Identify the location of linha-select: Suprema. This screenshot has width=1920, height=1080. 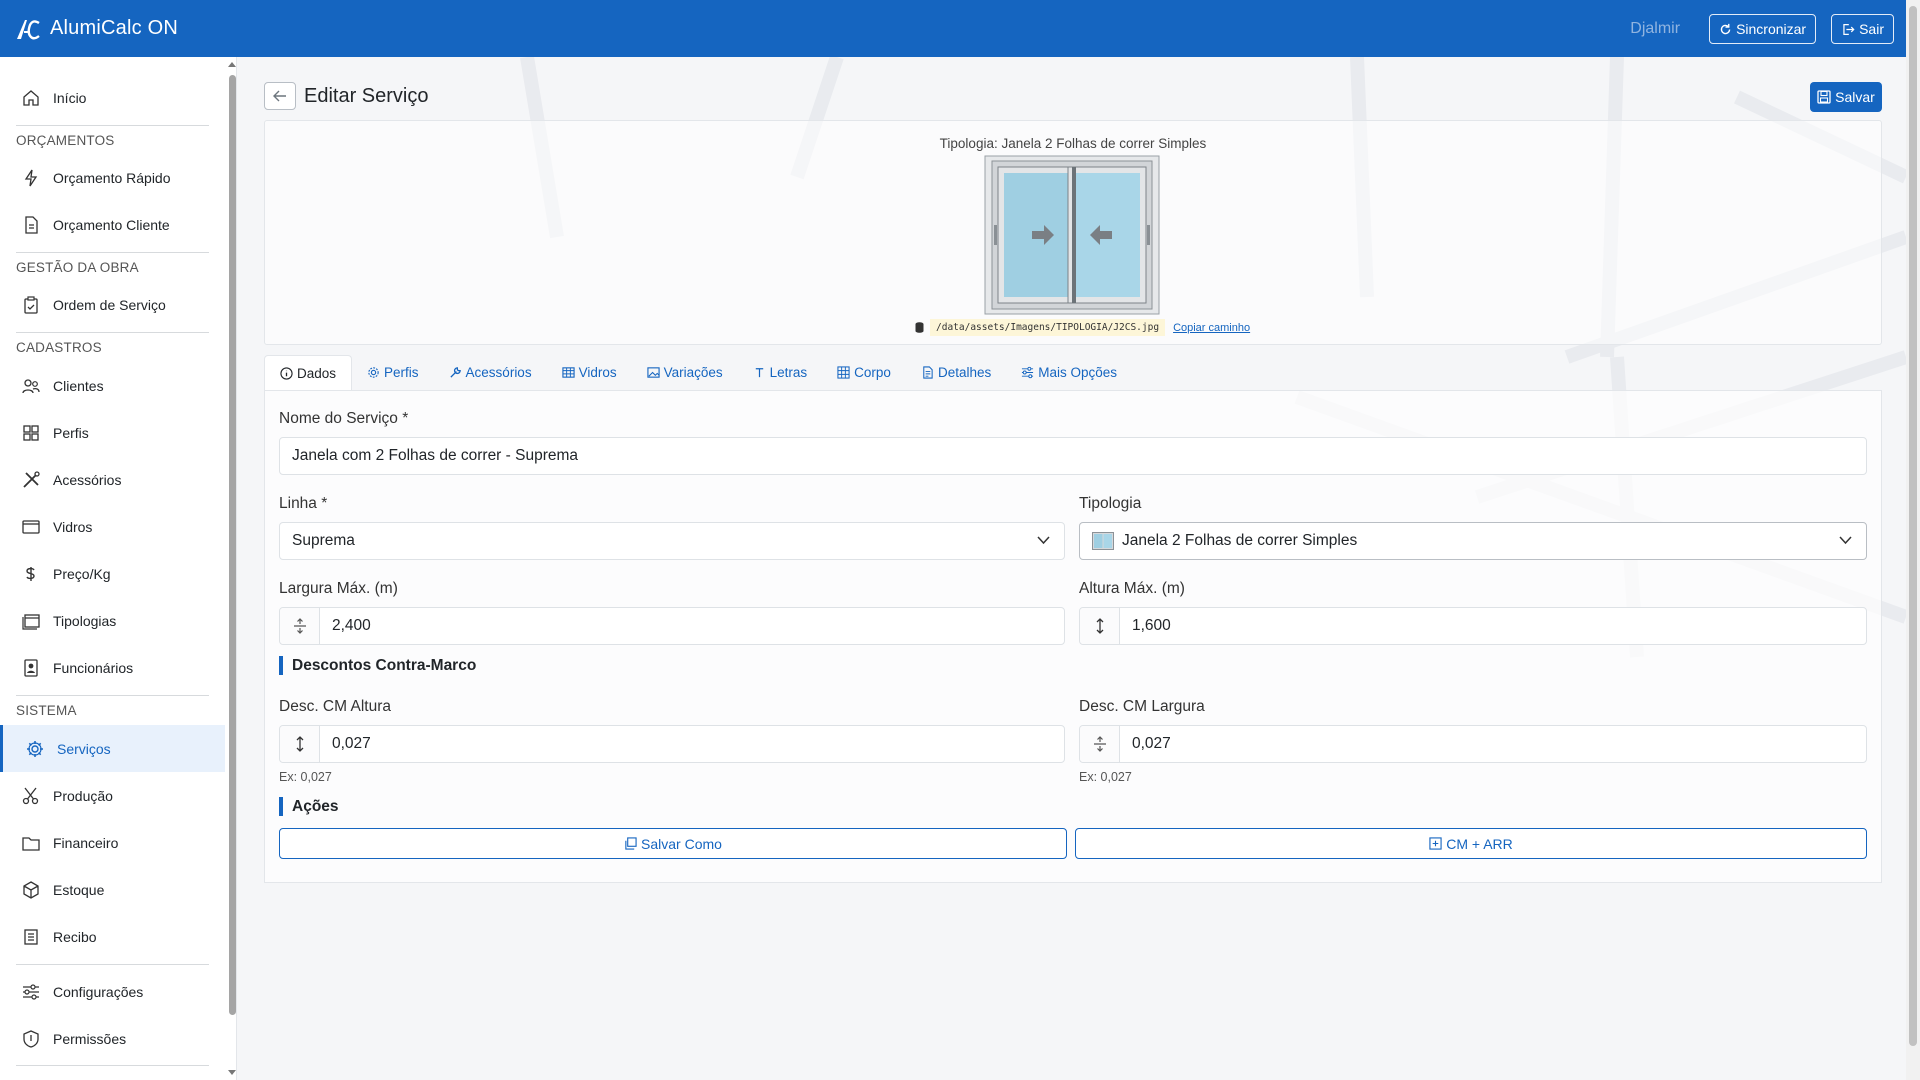
(672, 541).